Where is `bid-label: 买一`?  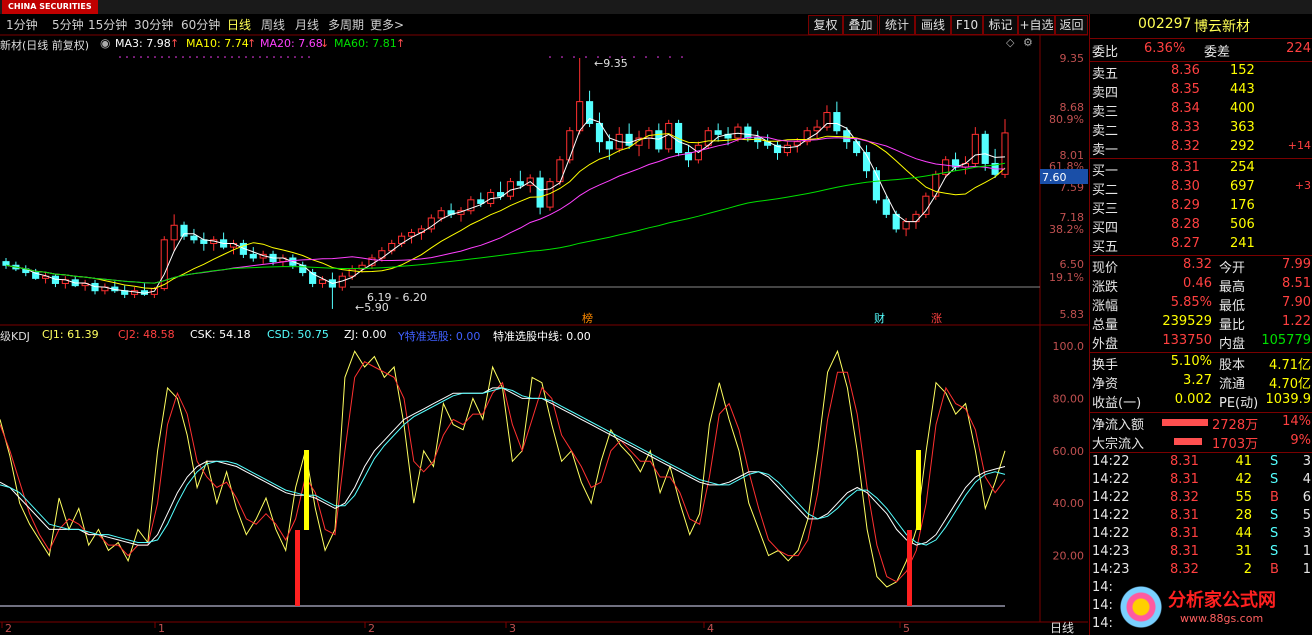 bid-label: 买一 is located at coordinates (1105, 171).